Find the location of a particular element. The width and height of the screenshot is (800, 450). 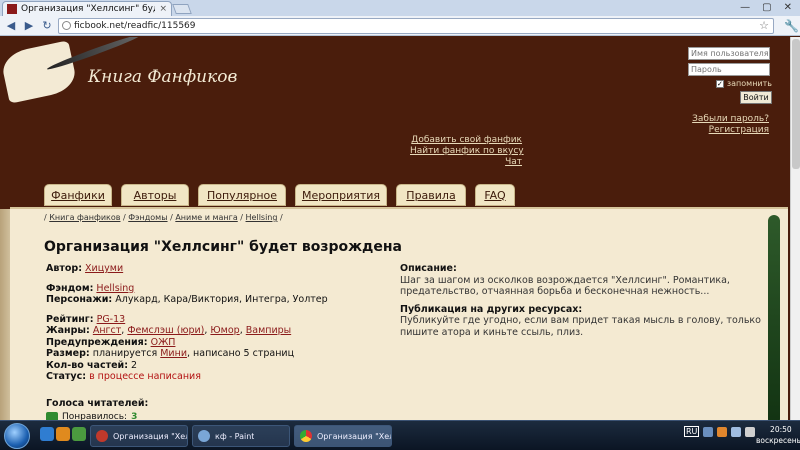

paint-icon is located at coordinates (204, 436).